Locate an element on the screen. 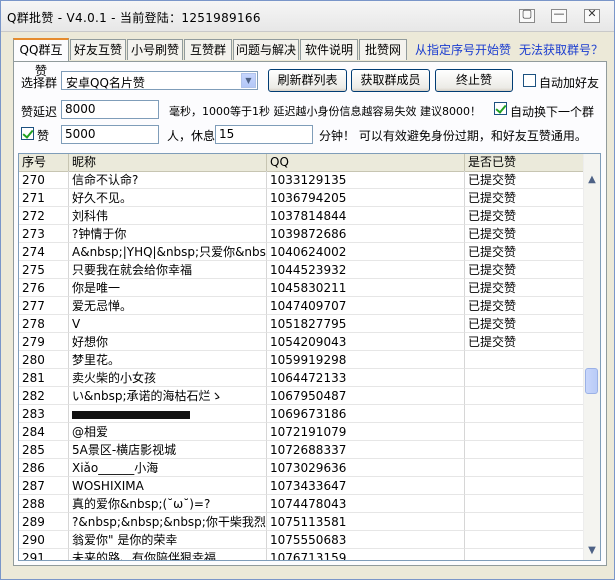  table-row: 282 い&nbsp;承诺的海枯石烂ゝ 1067950487 is located at coordinates (301, 396).